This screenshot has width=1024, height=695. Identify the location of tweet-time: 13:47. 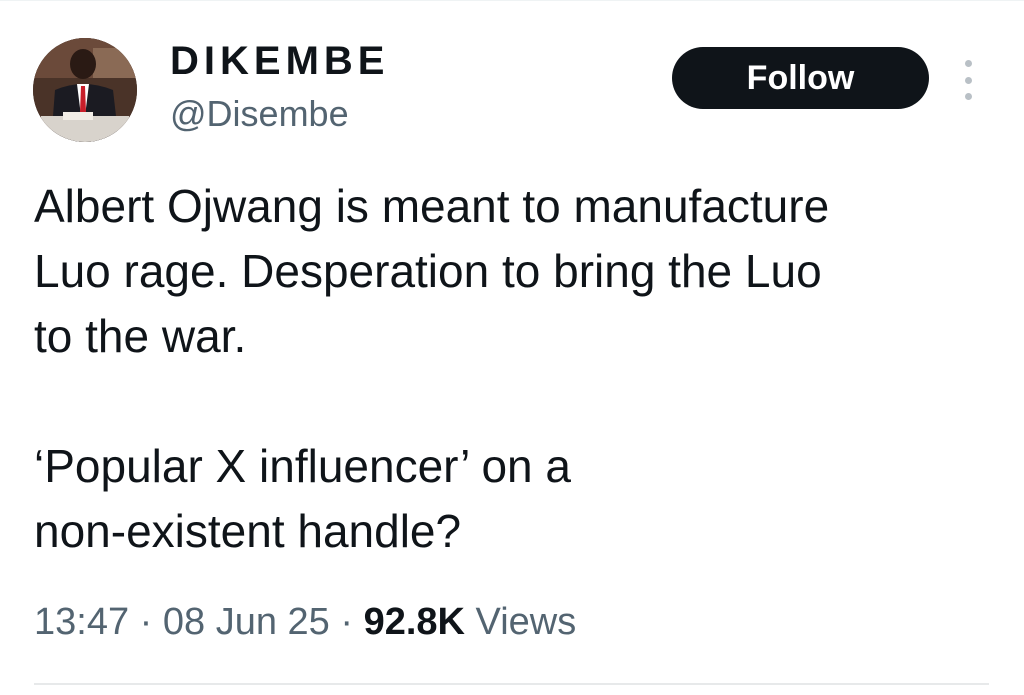
(81, 622).